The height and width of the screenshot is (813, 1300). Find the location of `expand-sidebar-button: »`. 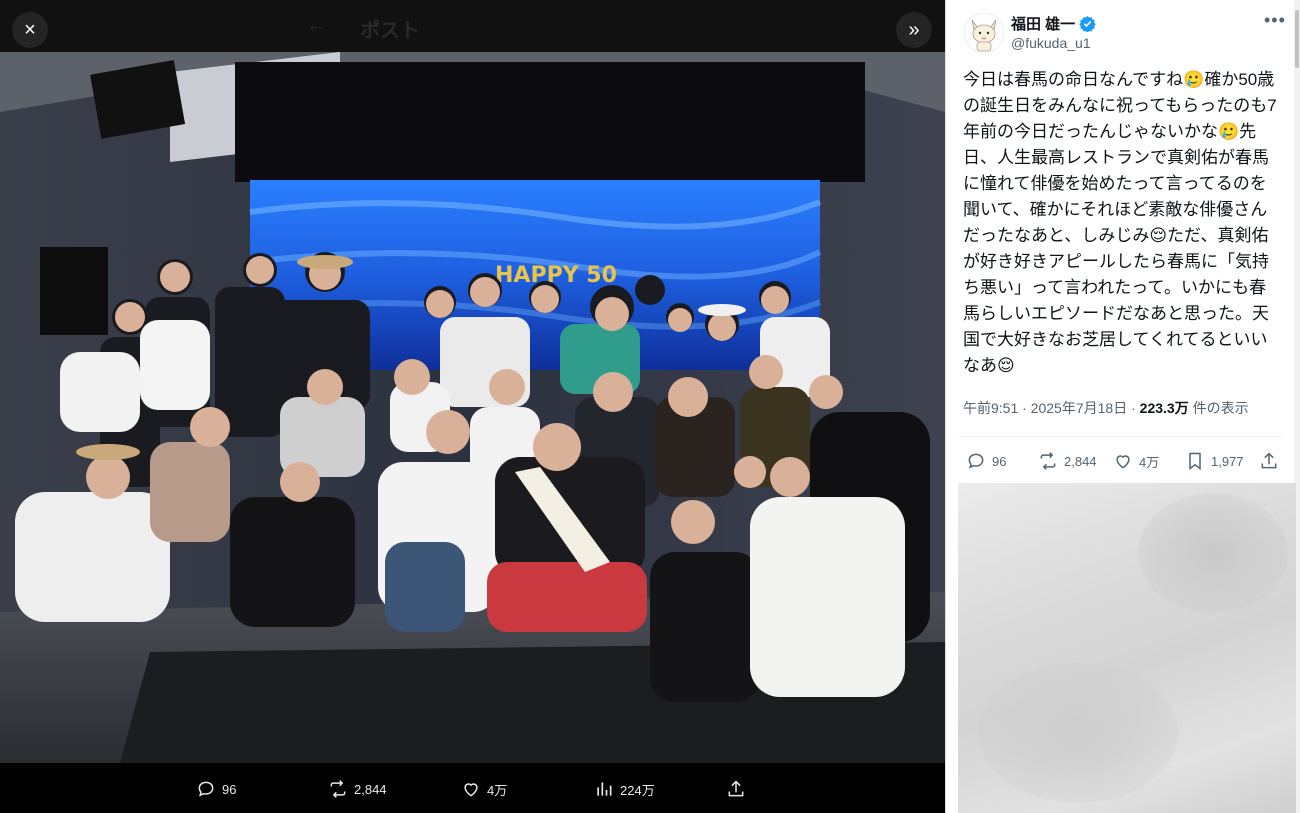

expand-sidebar-button: » is located at coordinates (914, 30).